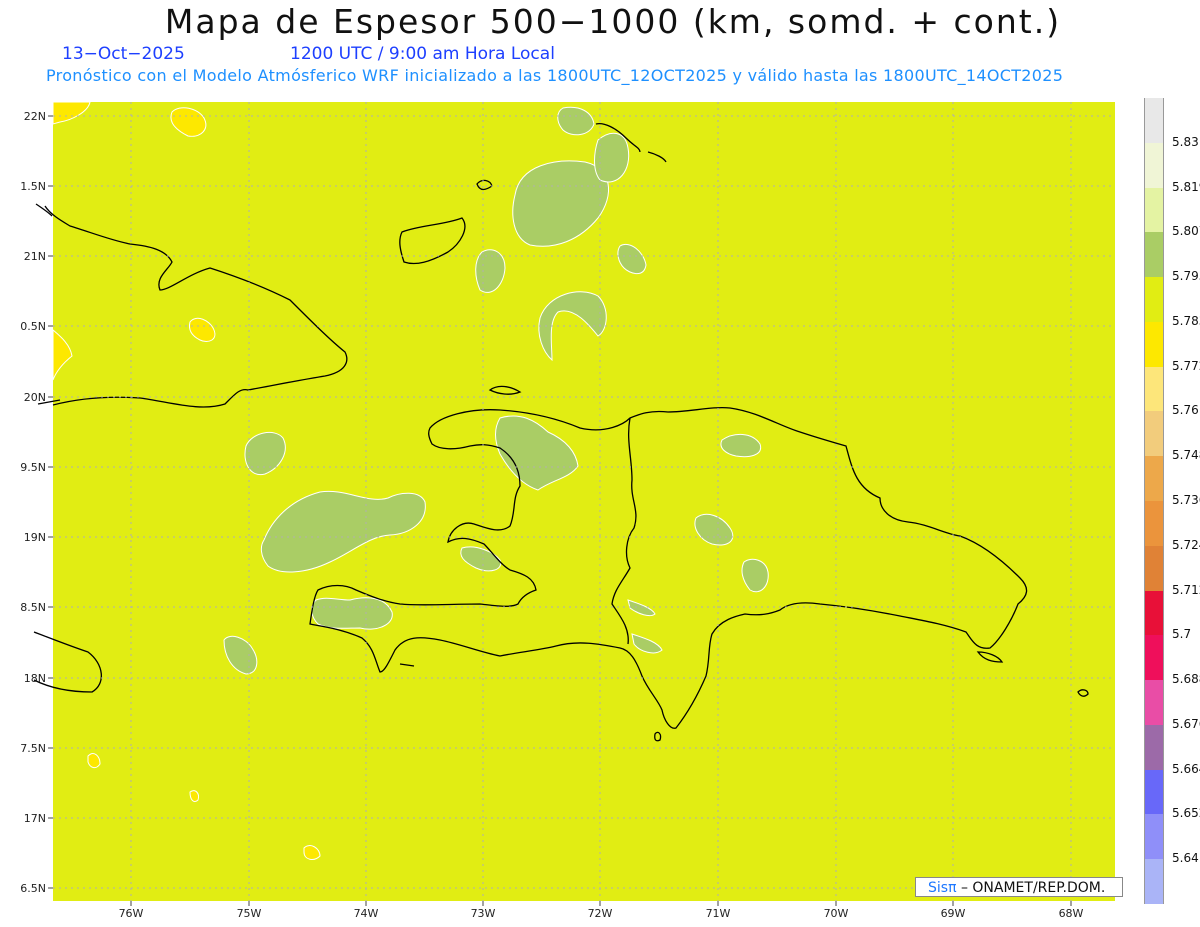 This screenshot has height=927, width=1200. I want to click on lat-label: 19N, so click(35, 537).